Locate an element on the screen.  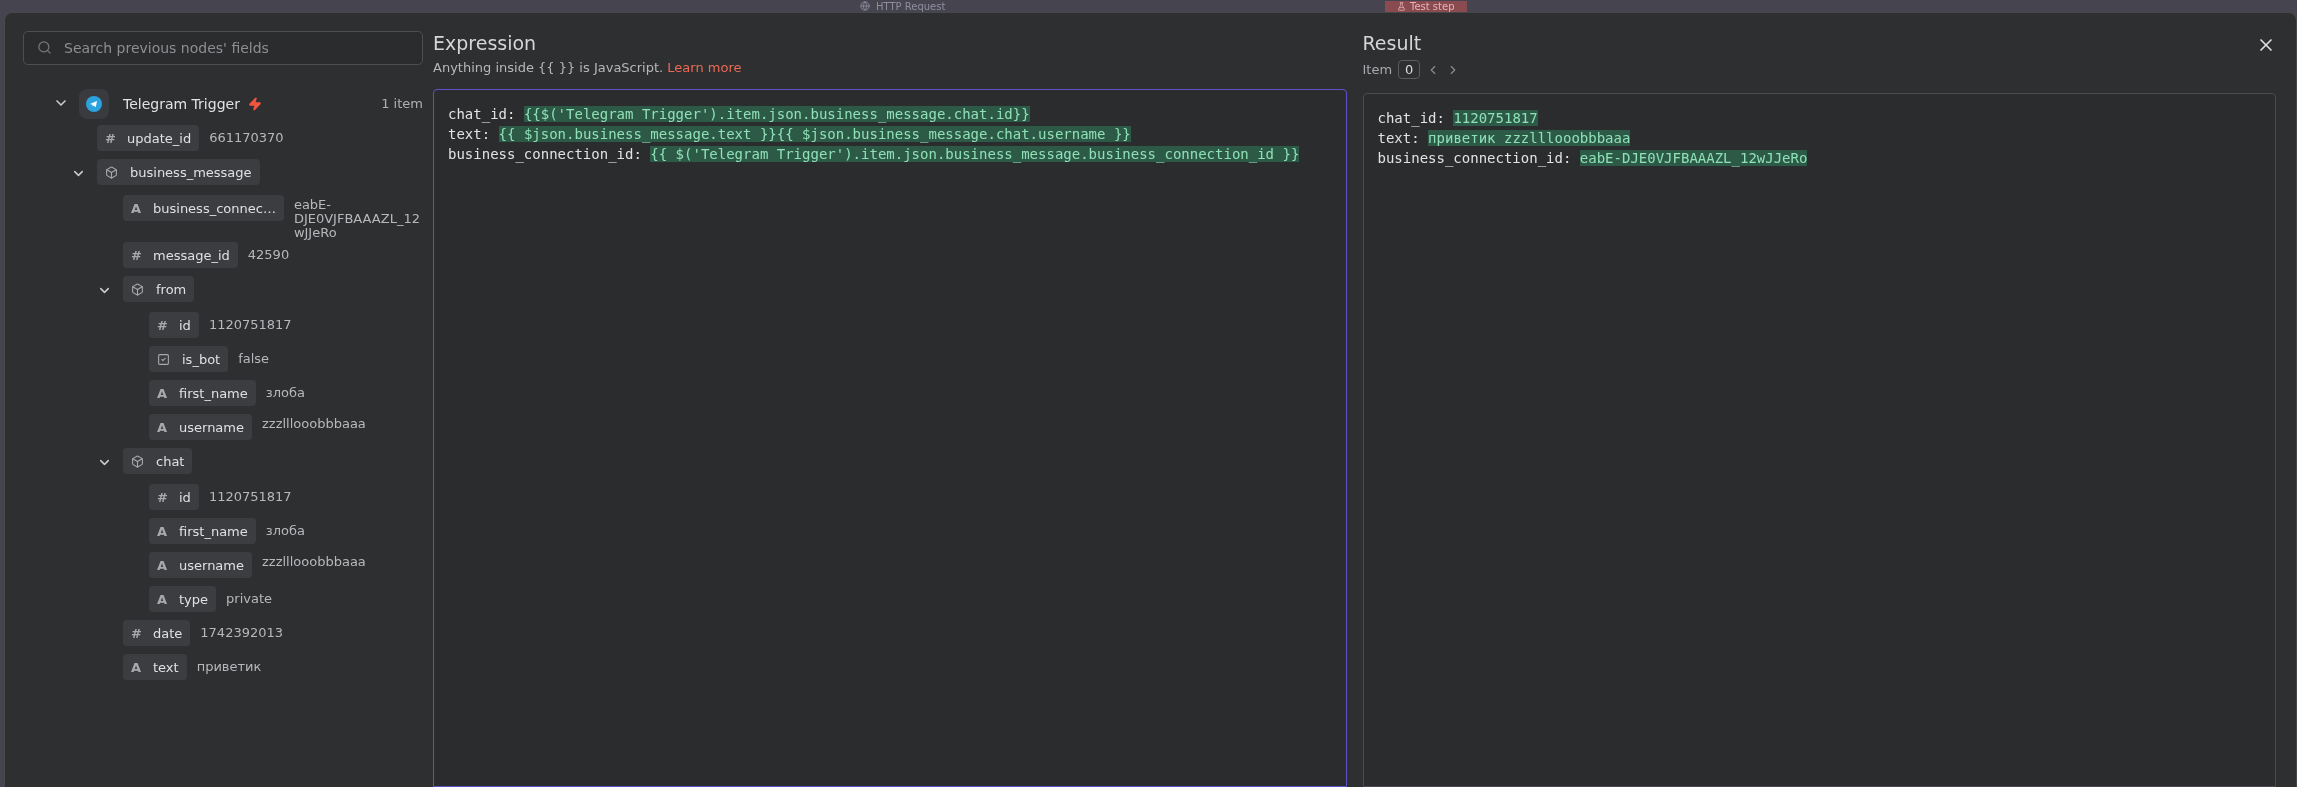
field-key: business_message is located at coordinates (178, 172).